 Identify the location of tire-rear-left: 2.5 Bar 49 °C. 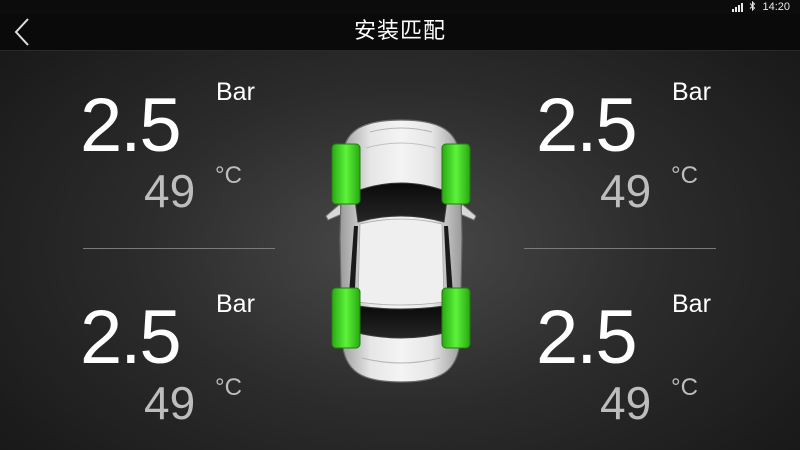
(190, 370).